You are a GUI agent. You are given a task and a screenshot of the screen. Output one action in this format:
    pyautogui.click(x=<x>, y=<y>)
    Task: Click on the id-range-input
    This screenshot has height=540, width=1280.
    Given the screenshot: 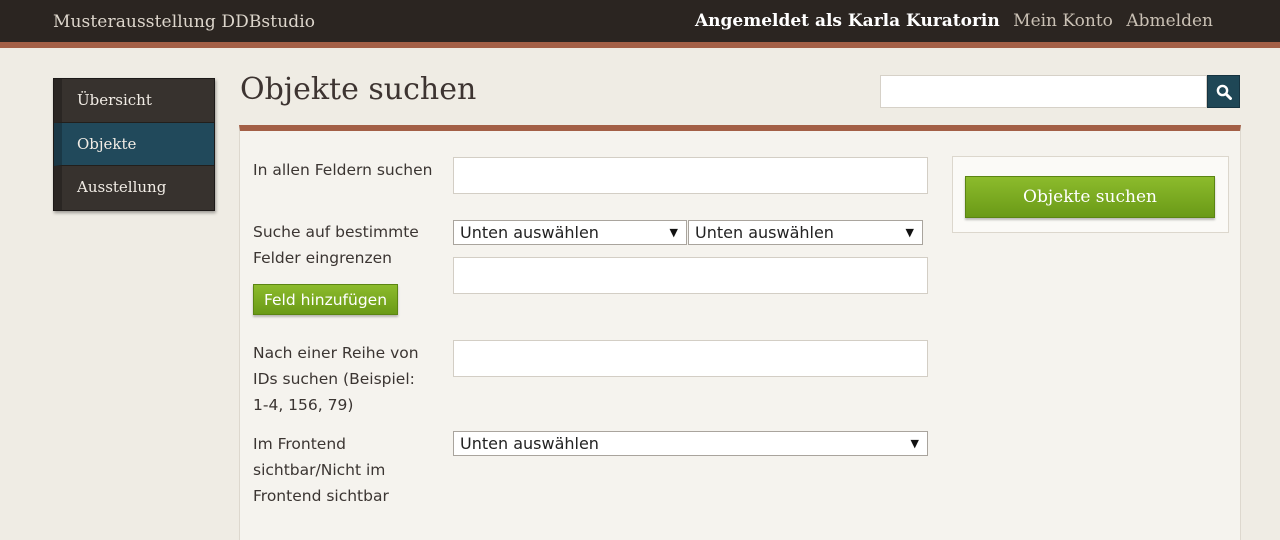 What is the action you would take?
    pyautogui.click(x=690, y=358)
    